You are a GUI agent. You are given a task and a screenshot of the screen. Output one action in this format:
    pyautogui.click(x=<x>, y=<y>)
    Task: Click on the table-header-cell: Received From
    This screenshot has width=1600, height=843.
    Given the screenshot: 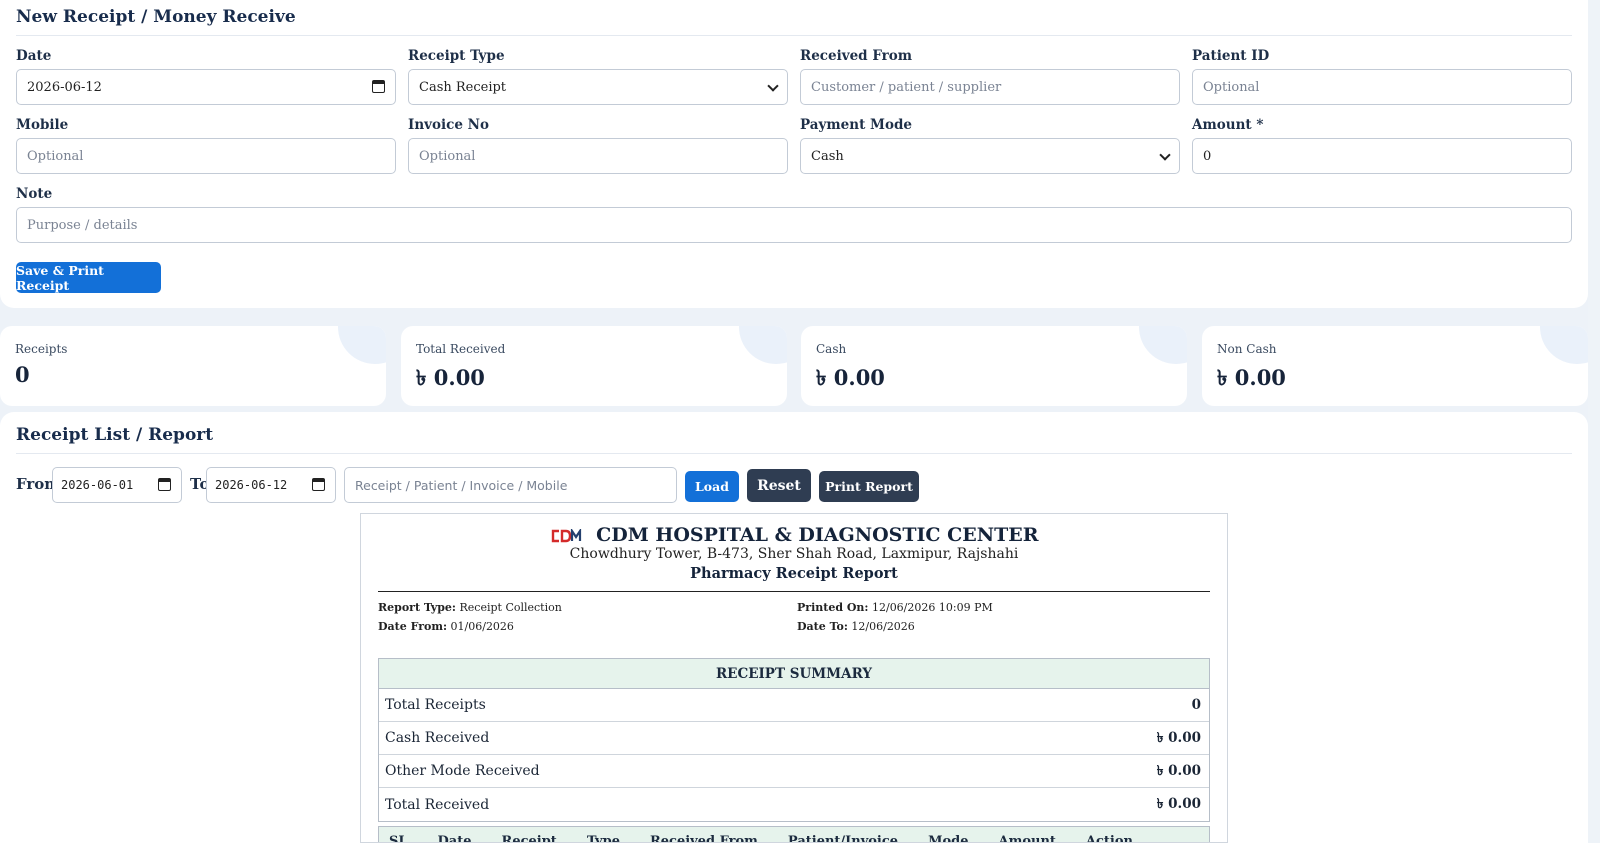 What is the action you would take?
    pyautogui.click(x=703, y=838)
    